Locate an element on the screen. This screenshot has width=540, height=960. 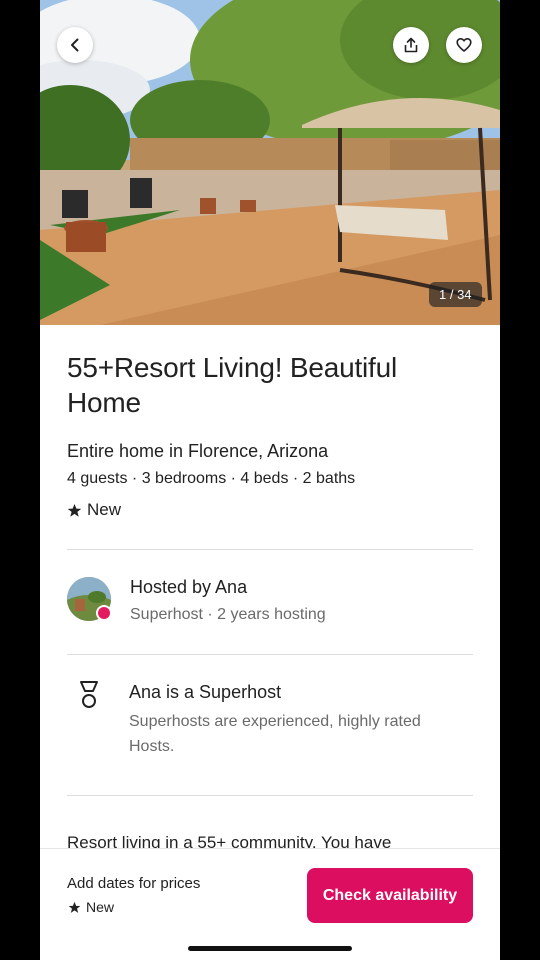
footer-rating-label: New is located at coordinates (100, 907).